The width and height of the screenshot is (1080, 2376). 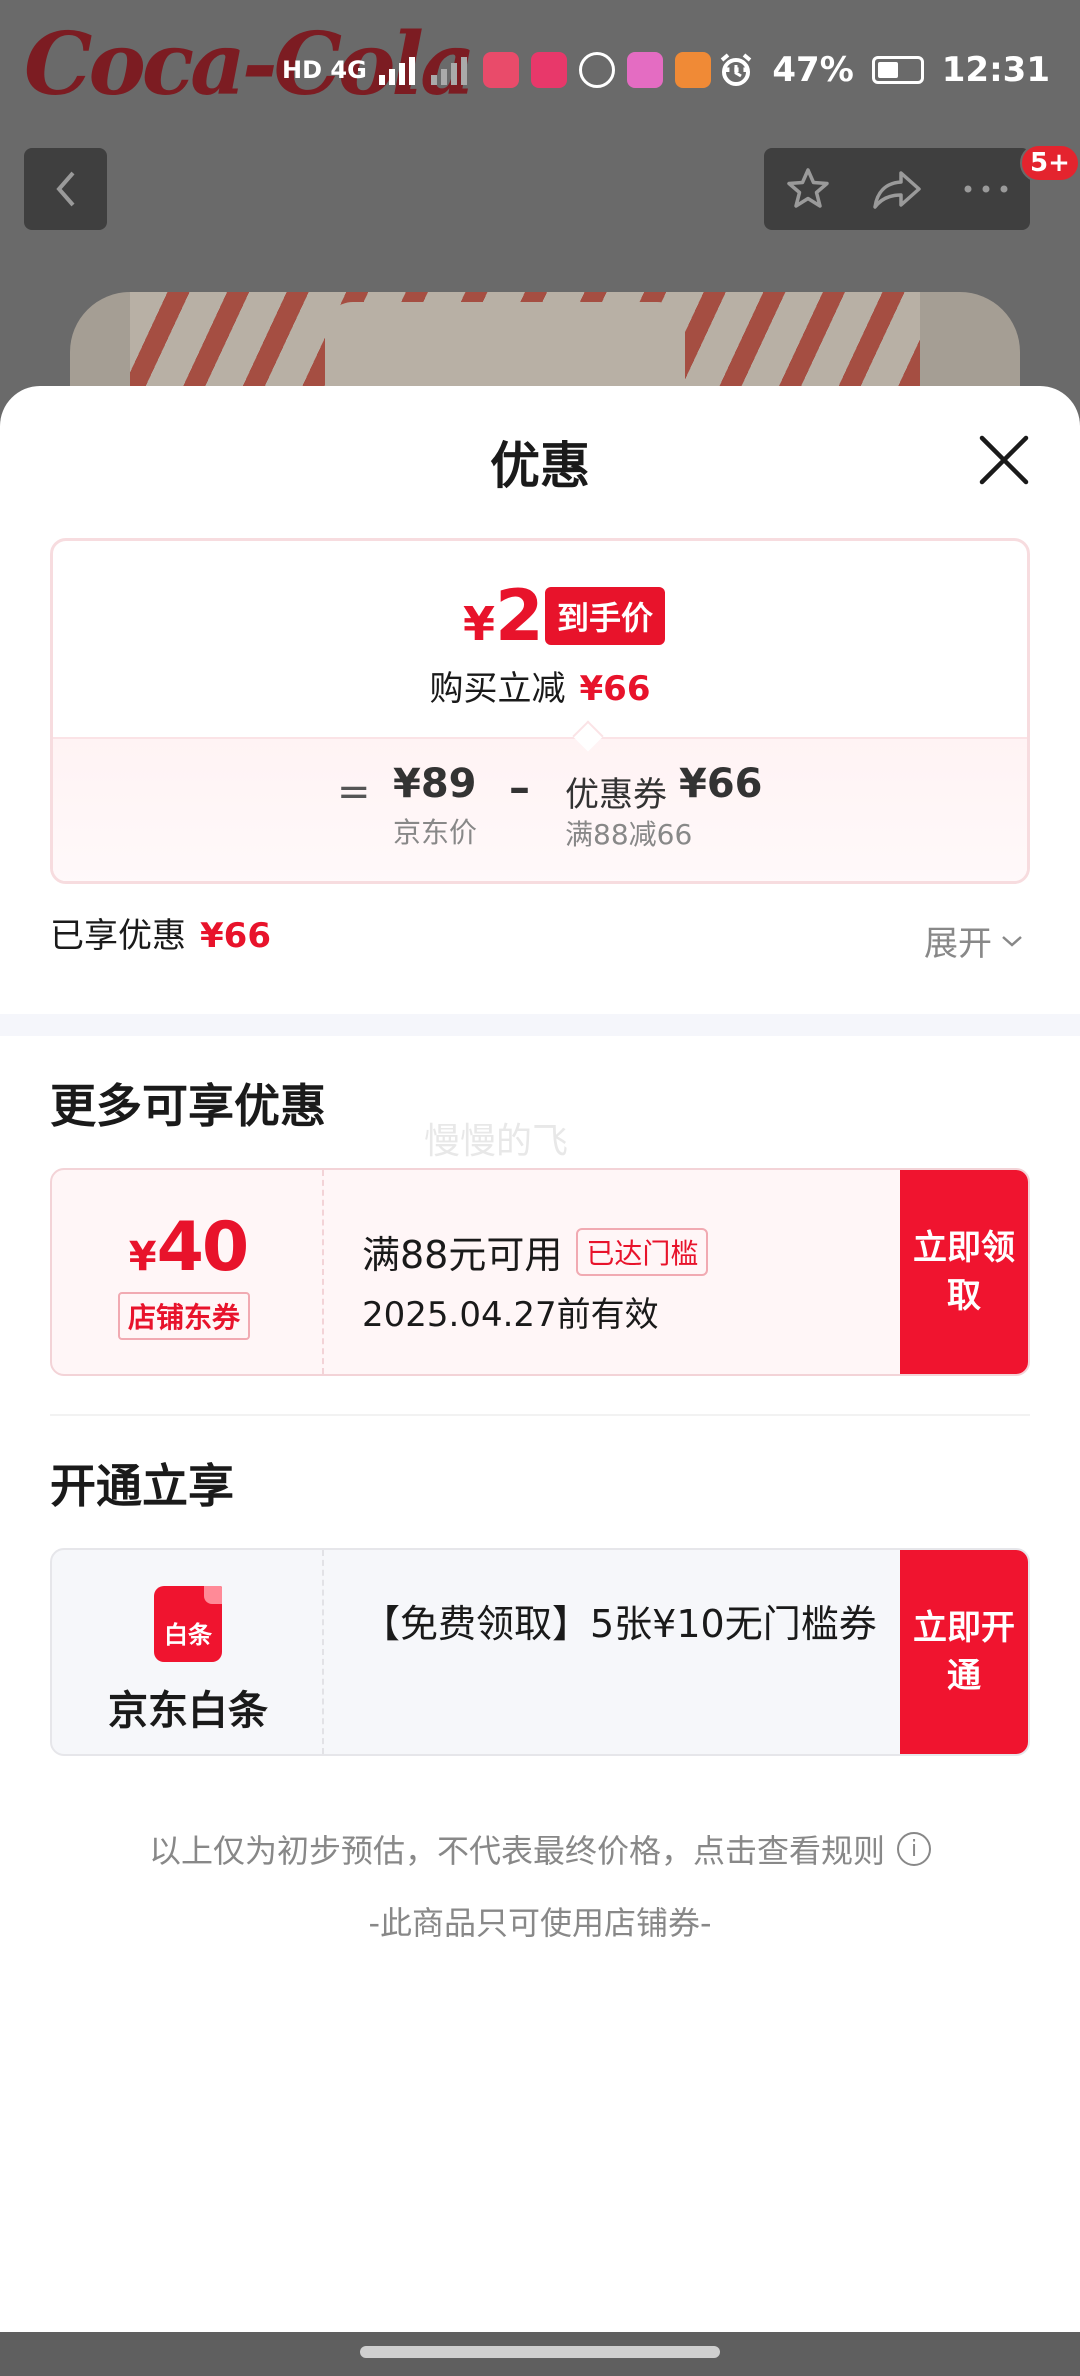 I want to click on message-badge: 5+, so click(x=1050, y=163).